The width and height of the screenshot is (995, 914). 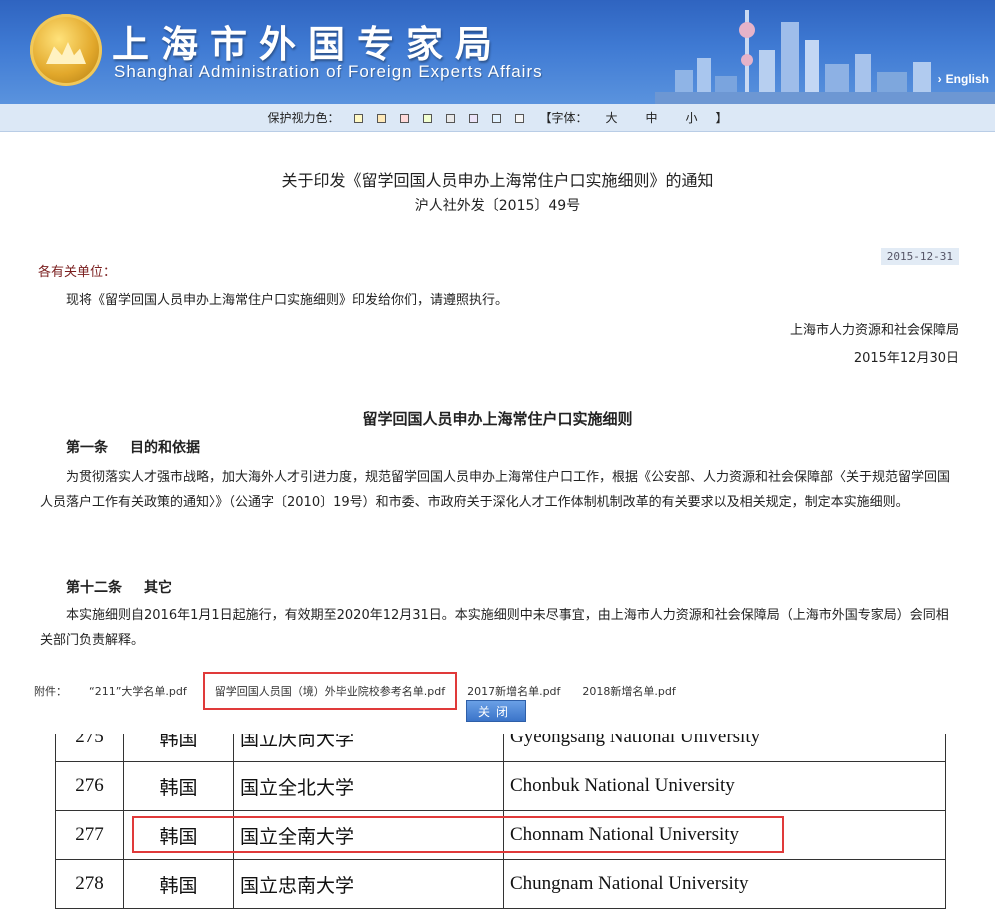 I want to click on table-row: 276 韩国 国立全北大学 Chonbuk National University, so click(x=500, y=786).